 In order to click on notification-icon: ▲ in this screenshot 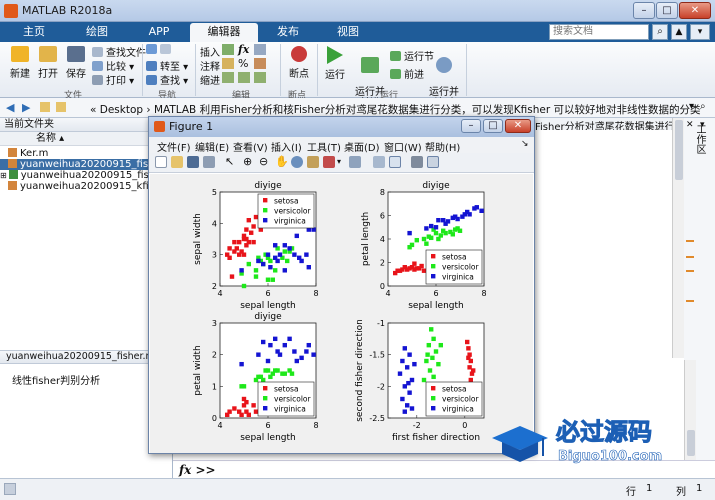, I will do `click(679, 32)`.